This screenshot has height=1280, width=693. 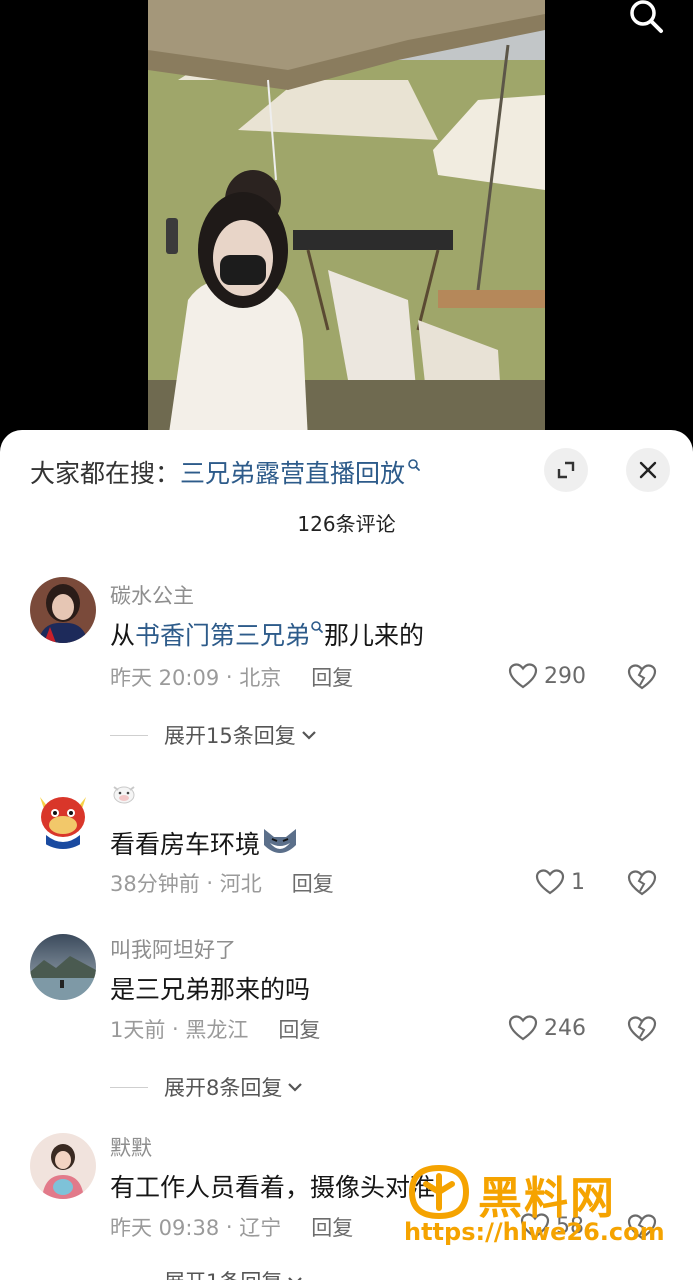 What do you see at coordinates (185, 844) in the screenshot?
I see `comment-text-body: 看看房车环境` at bounding box center [185, 844].